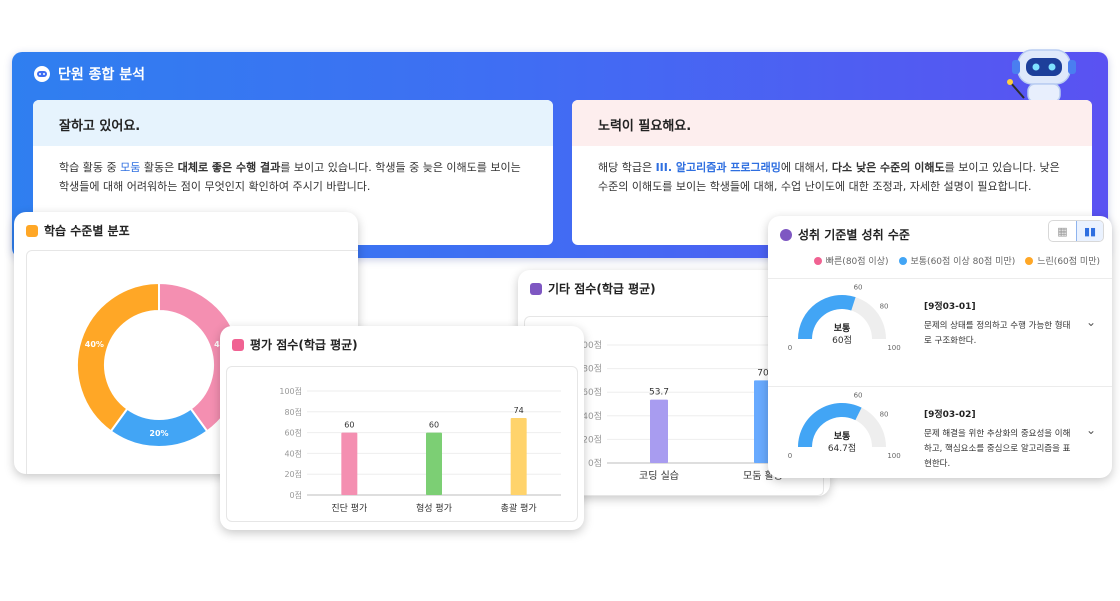  Describe the element at coordinates (290, 391) in the screenshot. I see `y-tick-label: 100점` at that location.